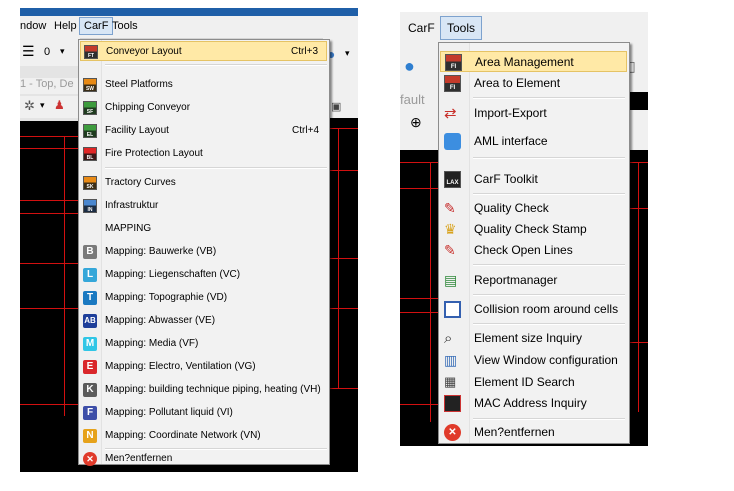  Describe the element at coordinates (90, 131) in the screenshot. I see `facility-layout-icon: EL` at that location.